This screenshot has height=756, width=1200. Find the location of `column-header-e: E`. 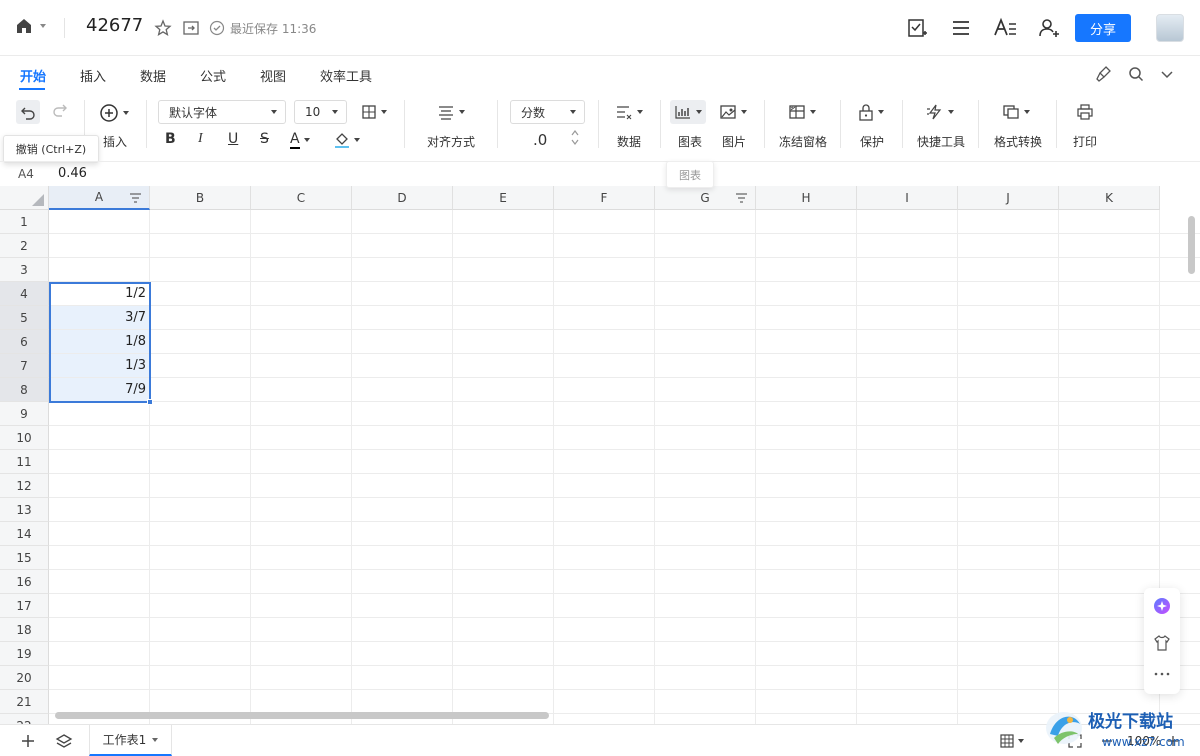

column-header-e: E is located at coordinates (503, 198).